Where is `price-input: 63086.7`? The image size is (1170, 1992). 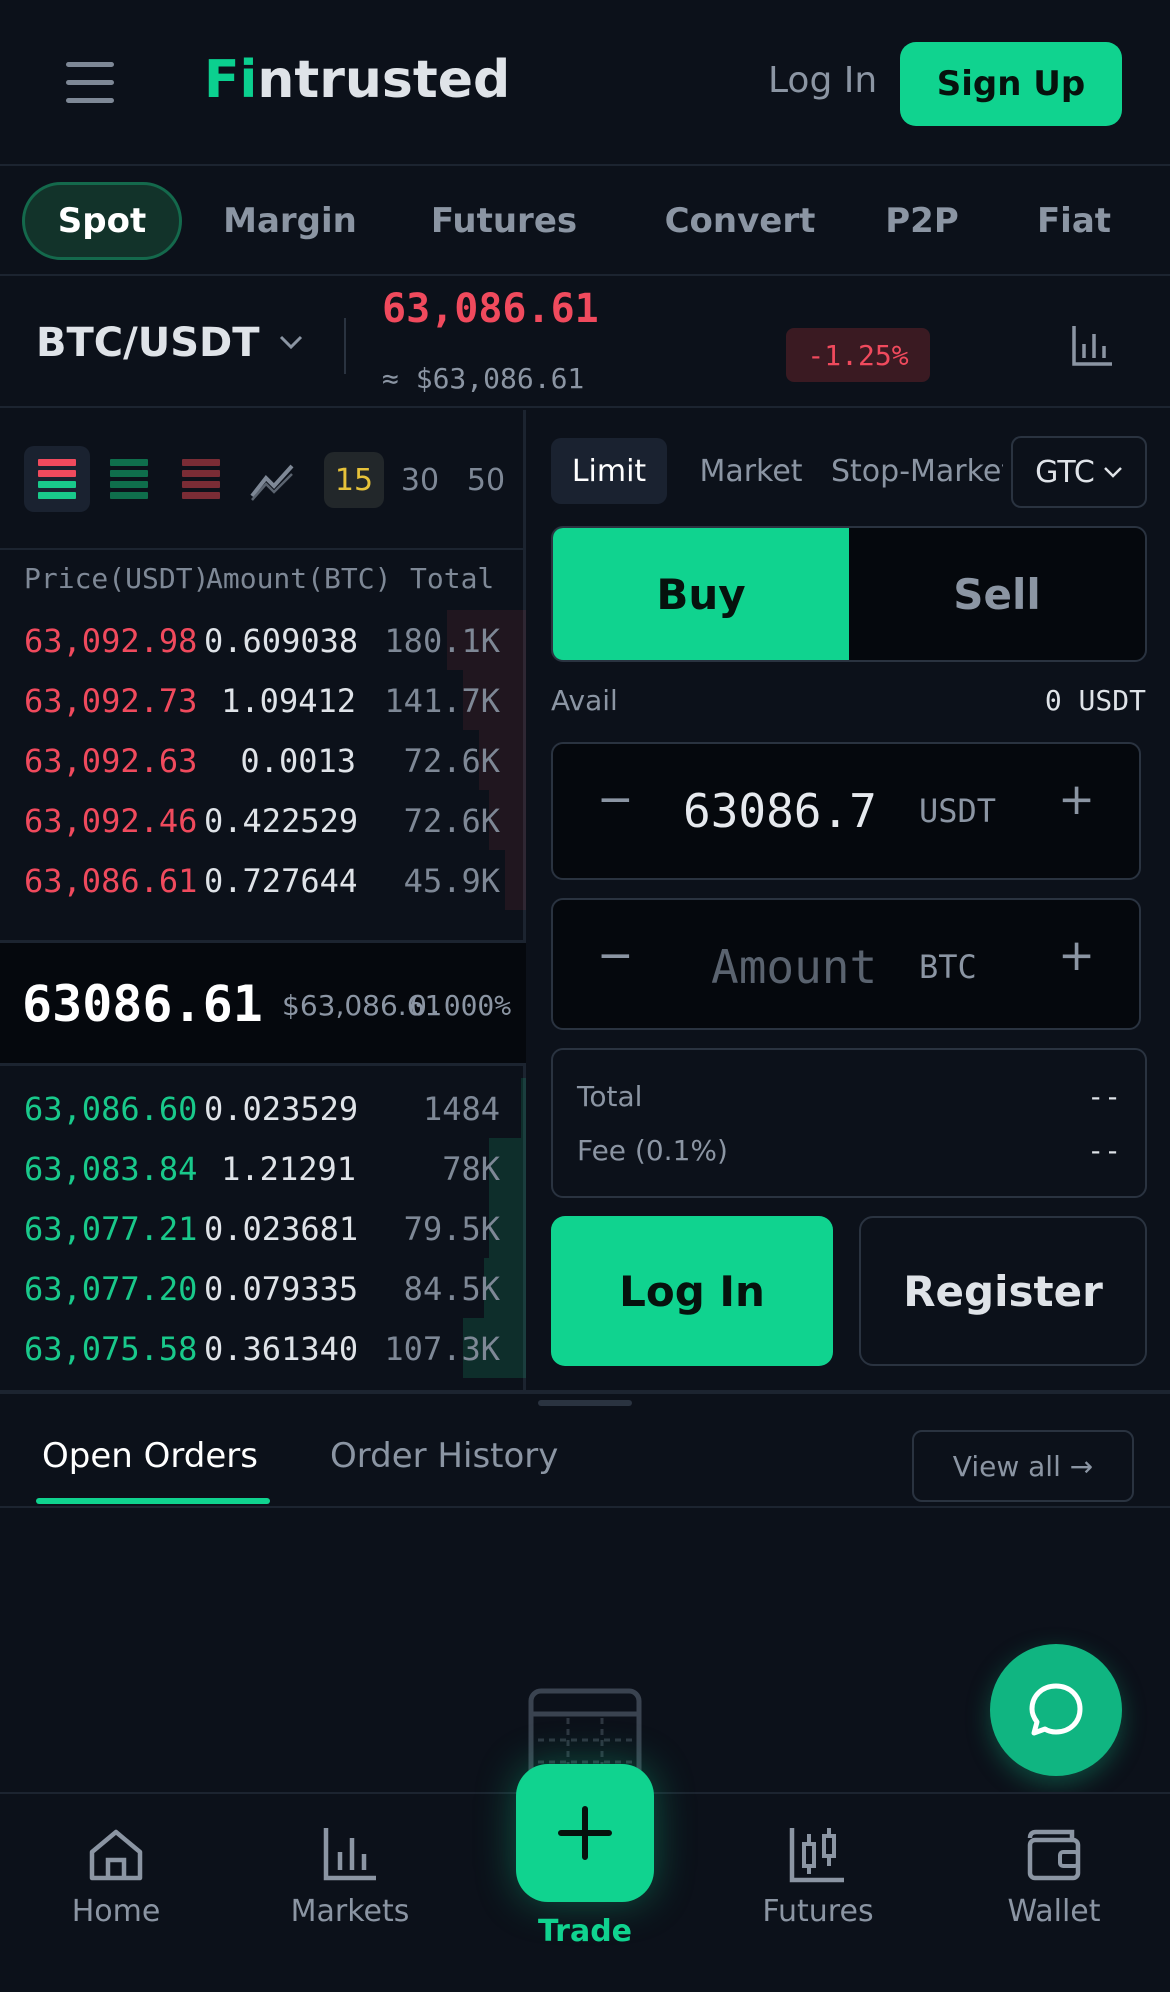
price-input: 63086.7 is located at coordinates (780, 811).